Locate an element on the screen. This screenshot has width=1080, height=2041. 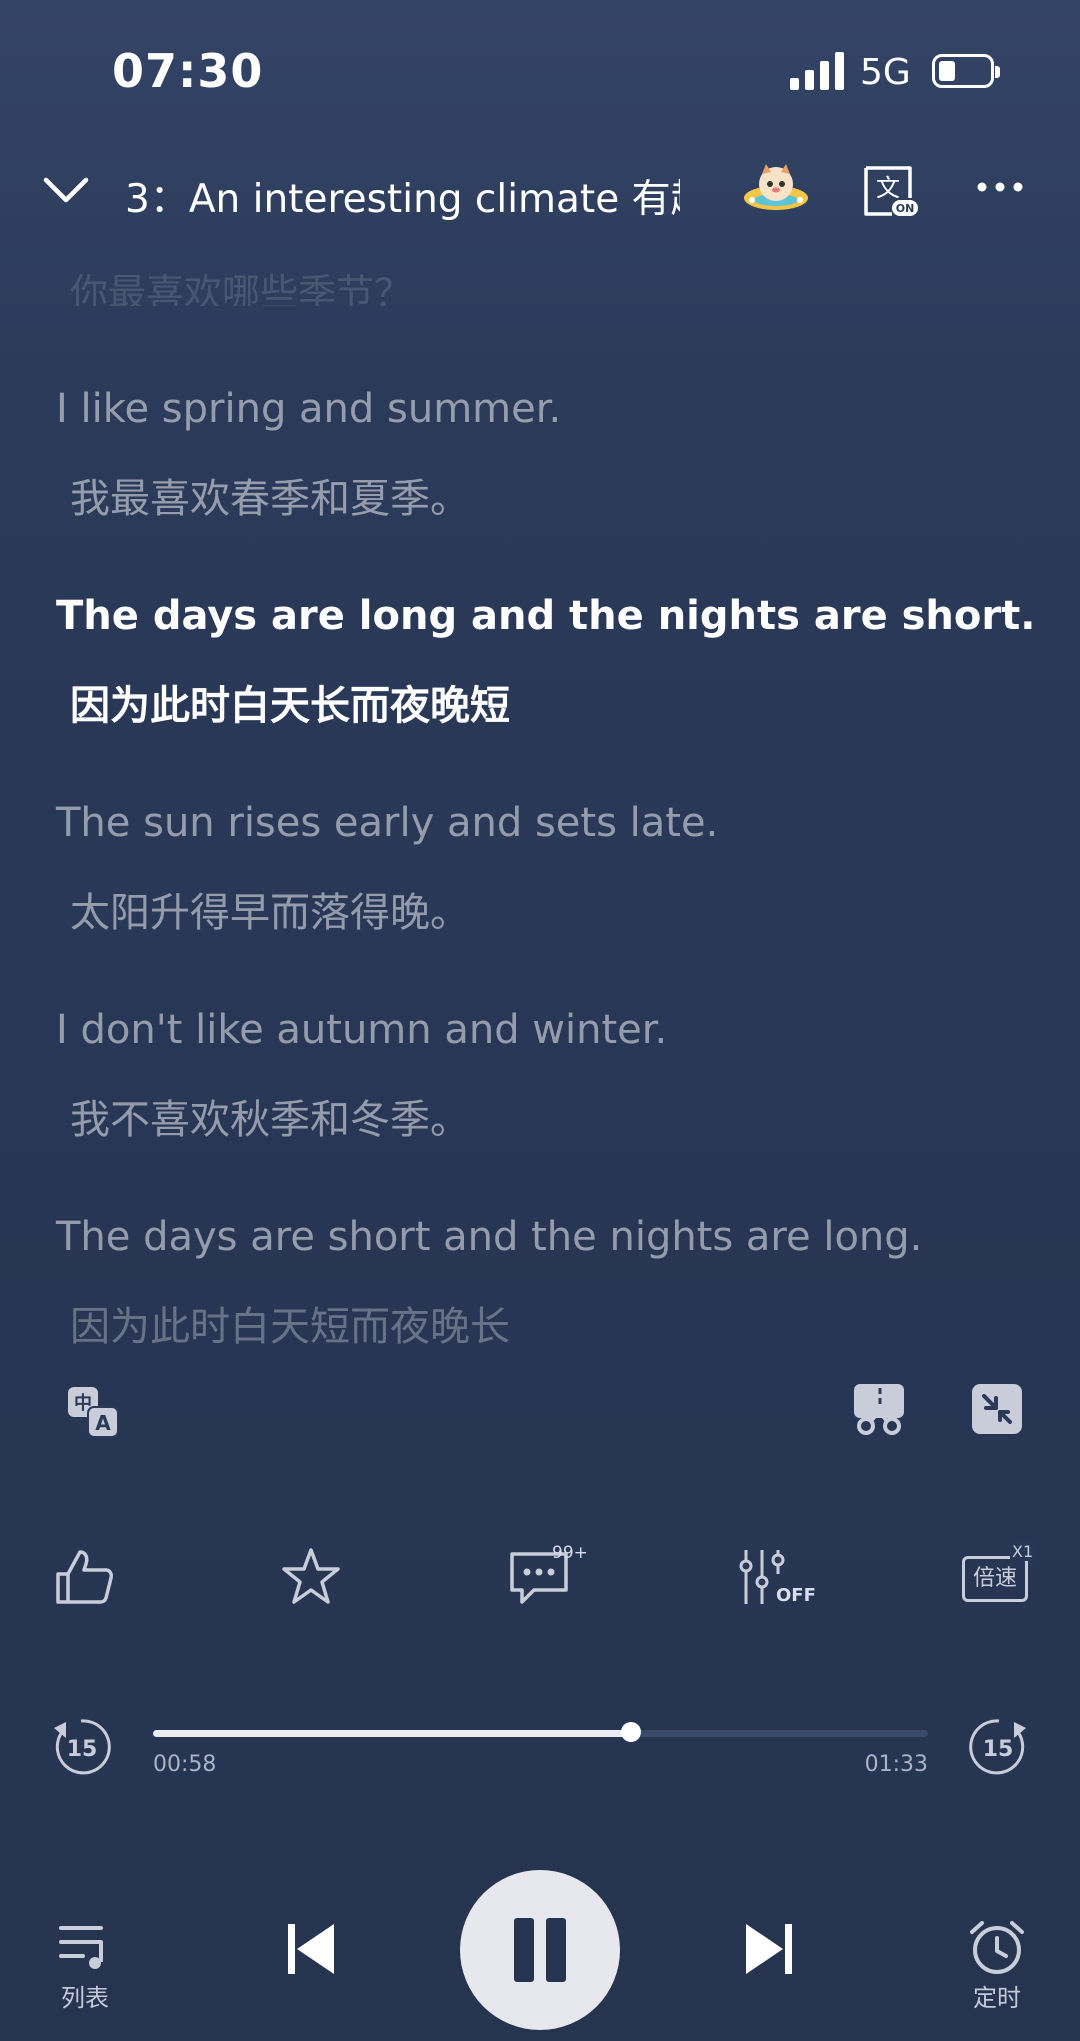
speed-button: 倍速 is located at coordinates (995, 1579).